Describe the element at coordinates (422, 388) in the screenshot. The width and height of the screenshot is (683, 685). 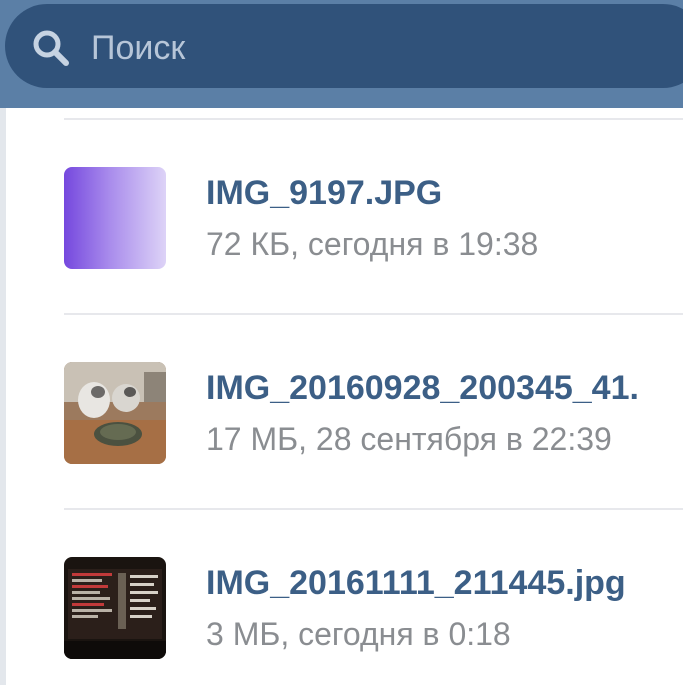
I see `file-name: IMG_20160928_200345_41.` at that location.